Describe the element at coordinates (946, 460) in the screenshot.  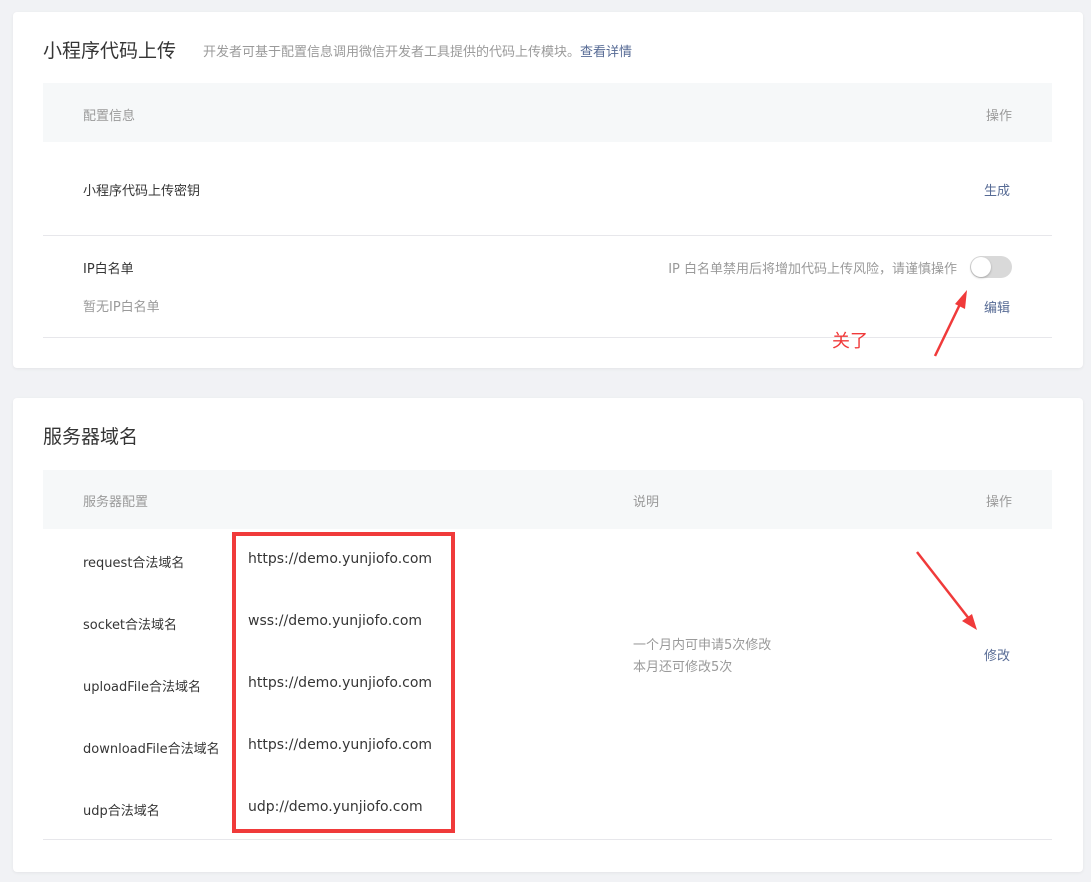
I see `annotation-arrows` at that location.